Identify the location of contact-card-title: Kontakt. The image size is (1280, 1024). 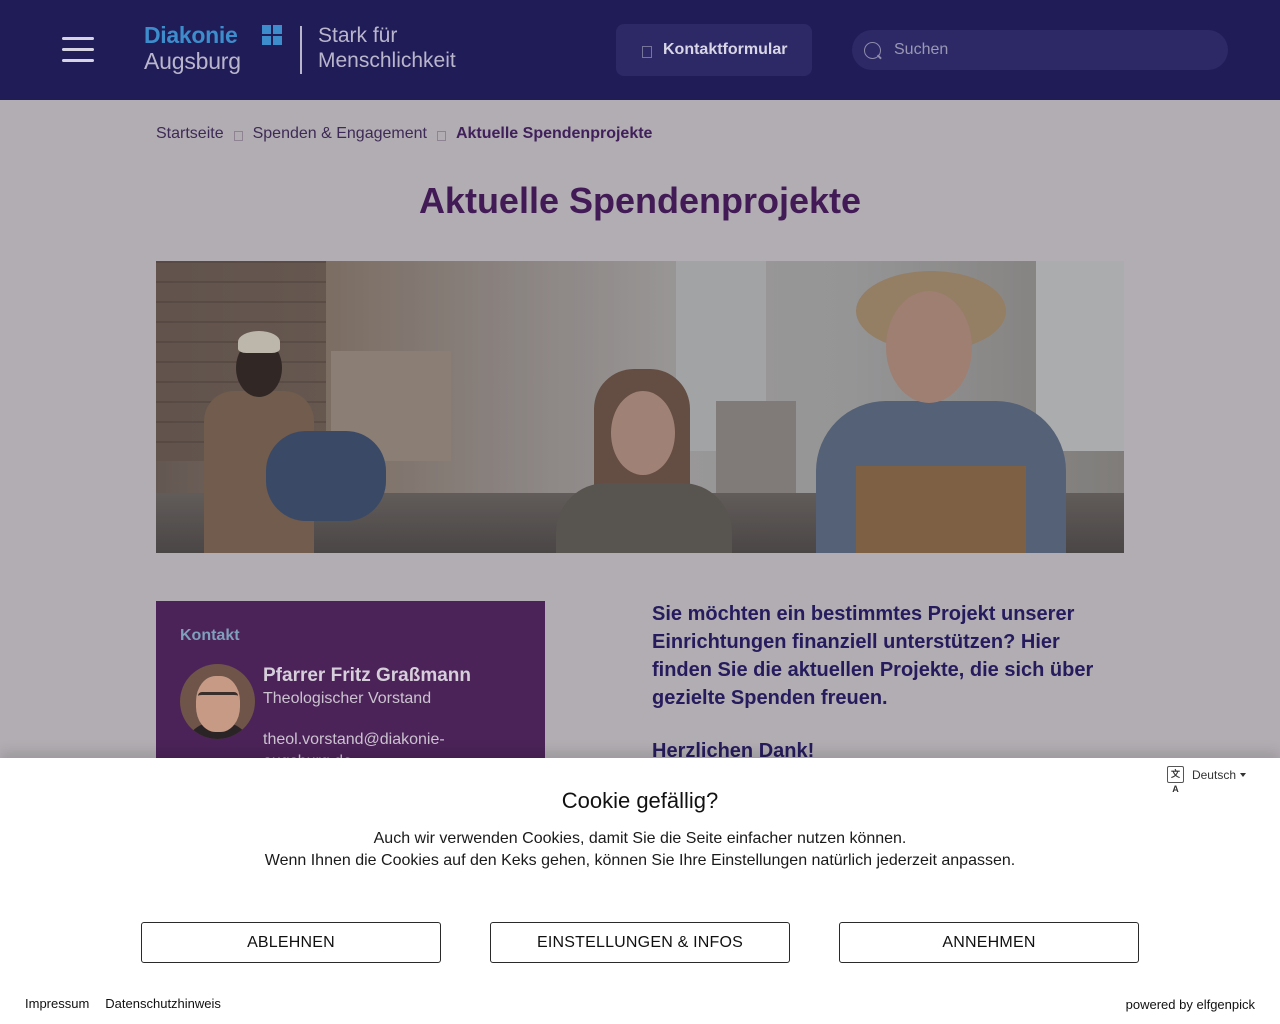
(210, 635).